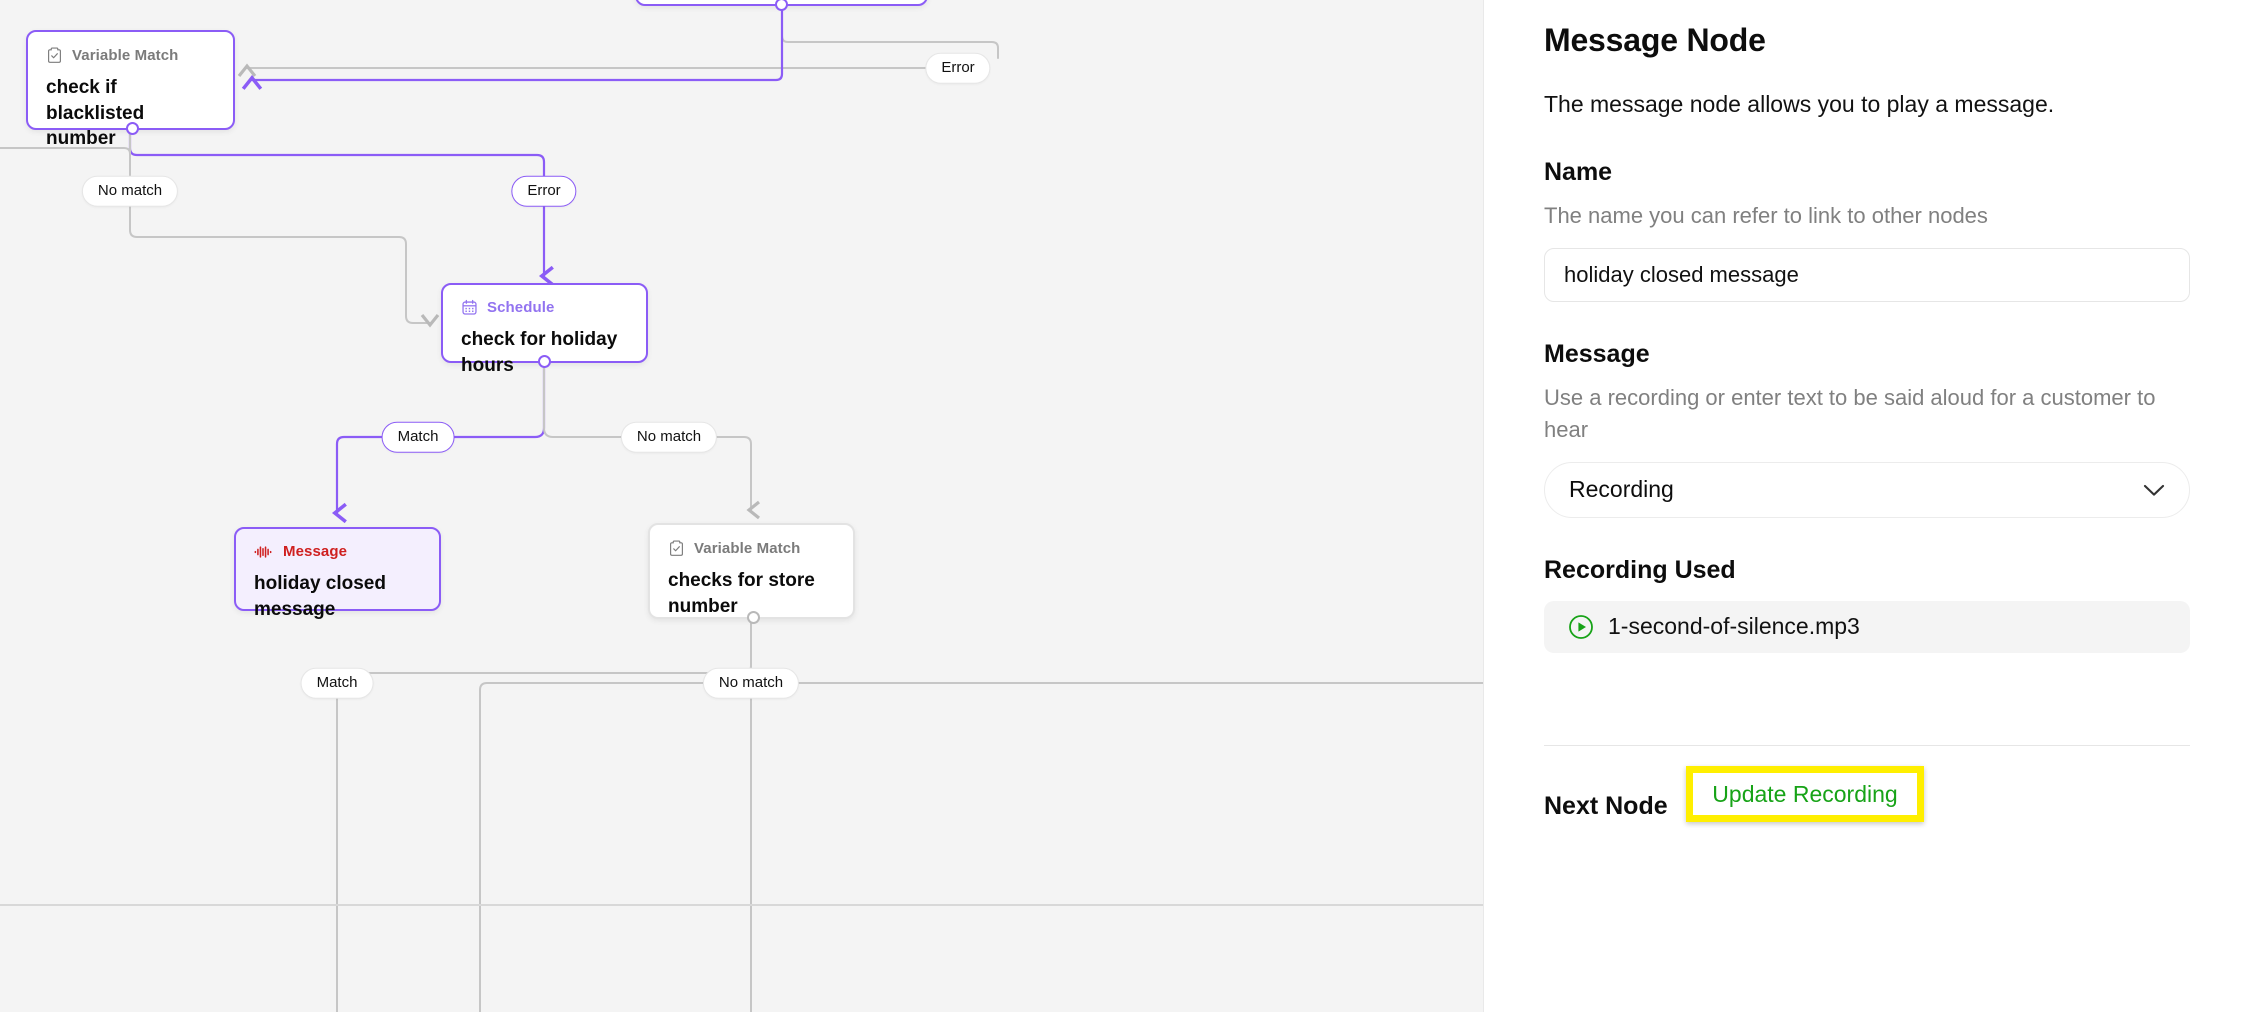 This screenshot has height=1012, width=2250. I want to click on panel-title: Message Node, so click(1655, 40).